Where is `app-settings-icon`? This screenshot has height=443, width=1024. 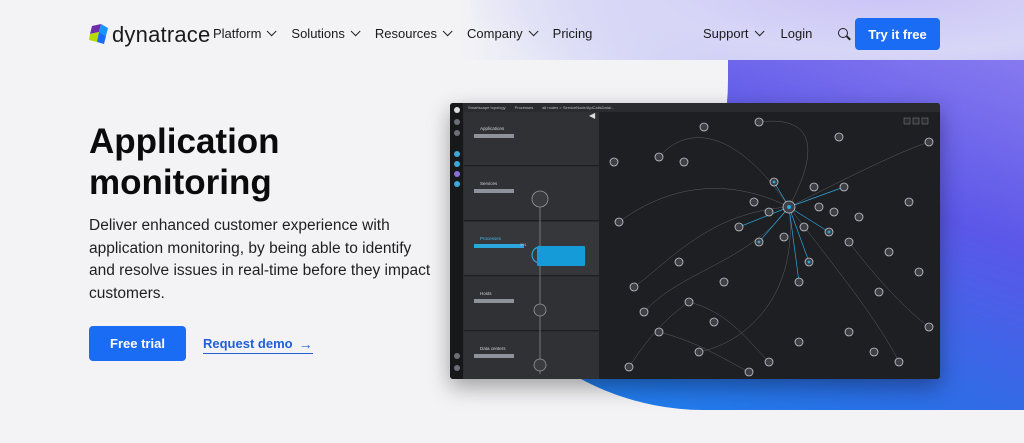
app-settings-icon is located at coordinates (457, 368).